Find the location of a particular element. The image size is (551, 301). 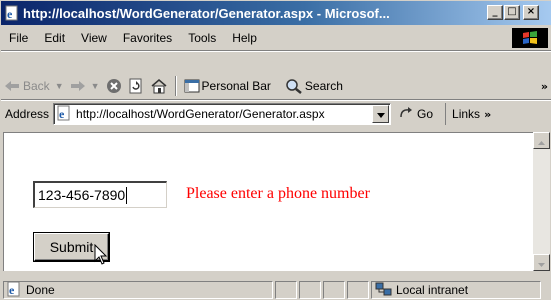

personal-bar-button: Personal Bar is located at coordinates (227, 86).